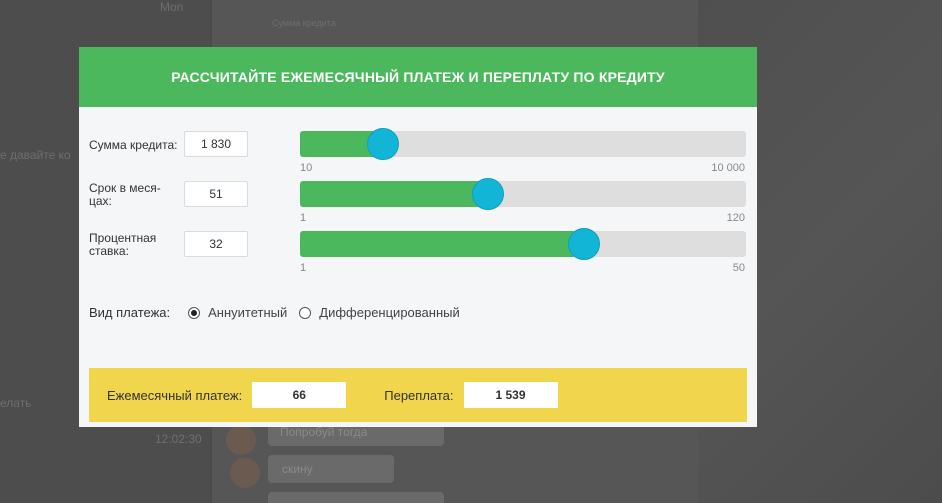 This screenshot has height=503, width=942. I want to click on term-label: Срок в меся- цах:, so click(125, 194).